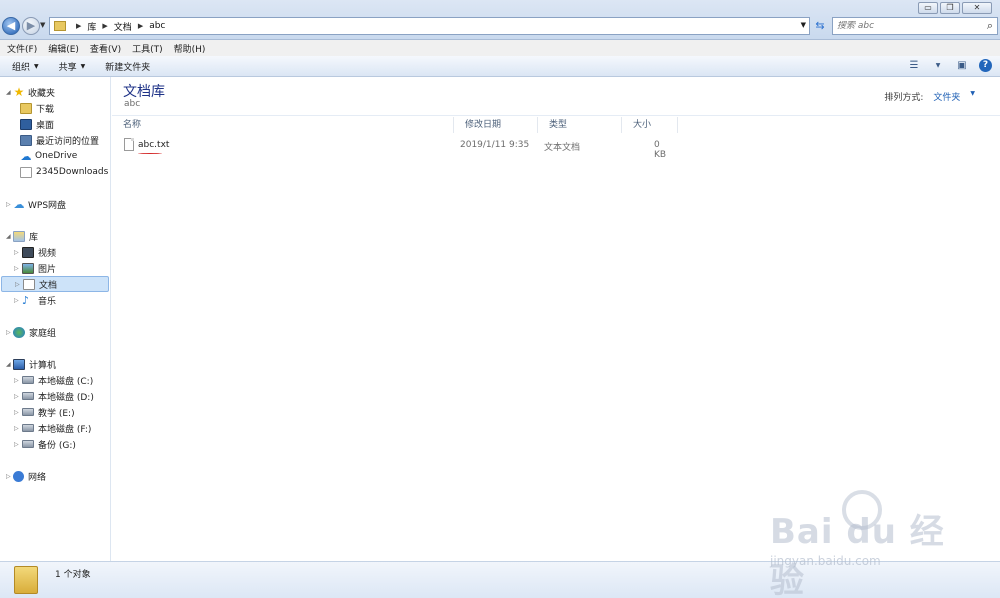 The width and height of the screenshot is (1000, 598). Describe the element at coordinates (18, 476) in the screenshot. I see `network-icon` at that location.